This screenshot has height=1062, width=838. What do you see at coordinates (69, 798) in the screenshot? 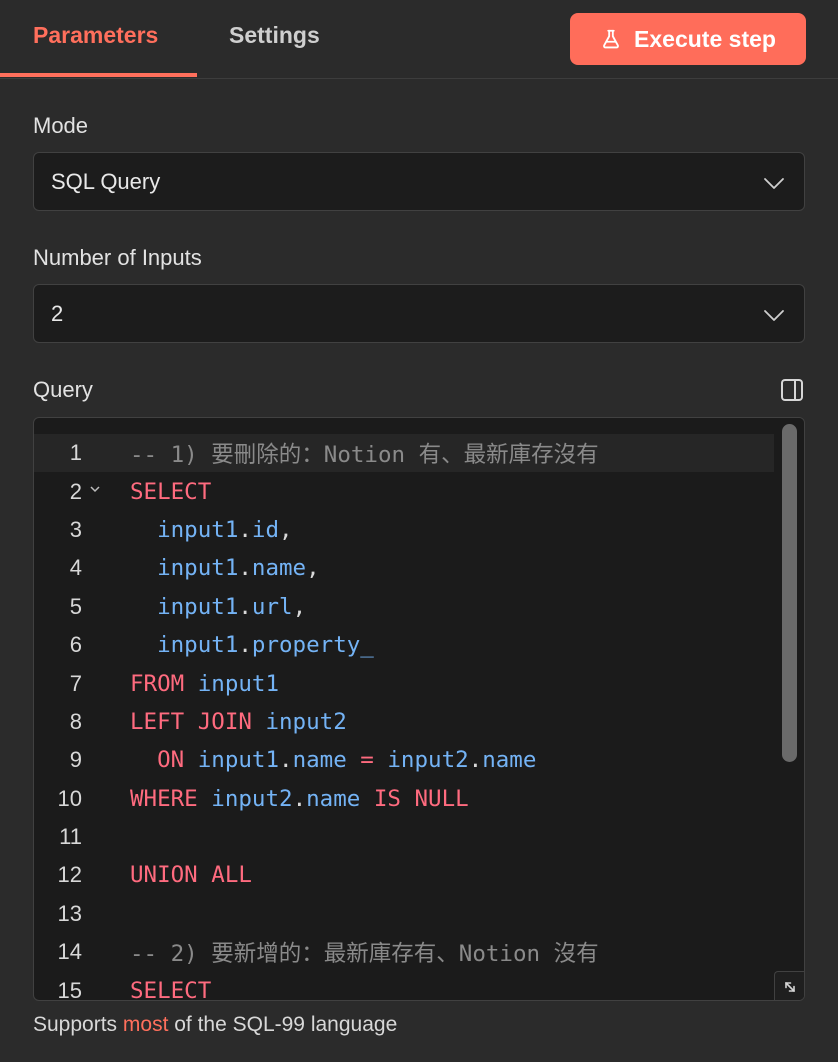
I see `line-number: 10` at bounding box center [69, 798].